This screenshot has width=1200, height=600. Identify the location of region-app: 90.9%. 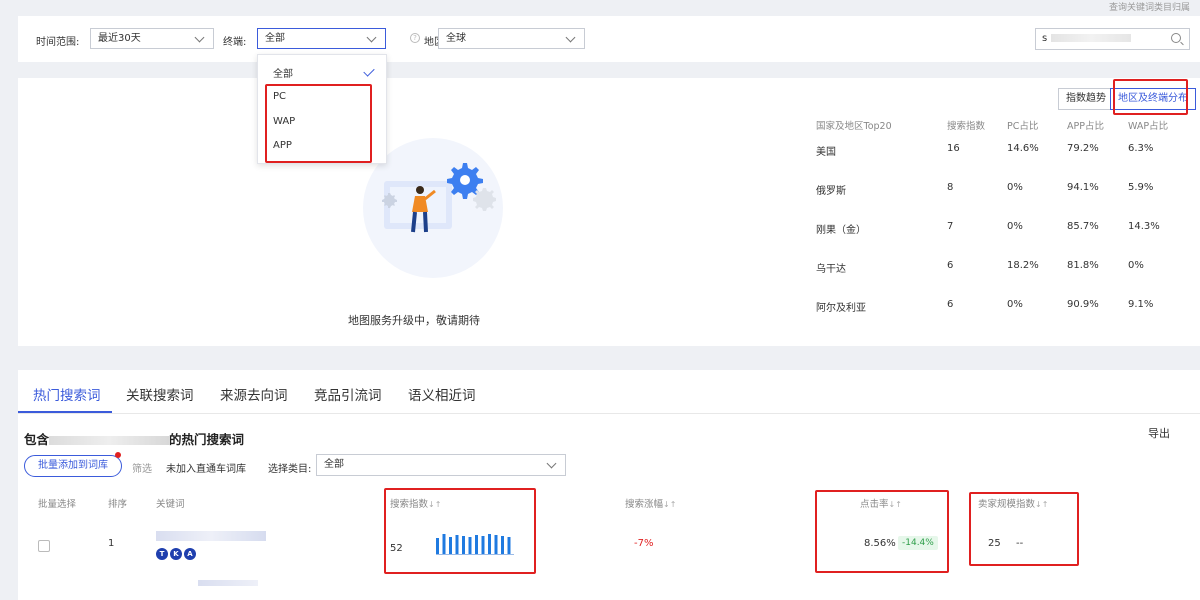
(1083, 304).